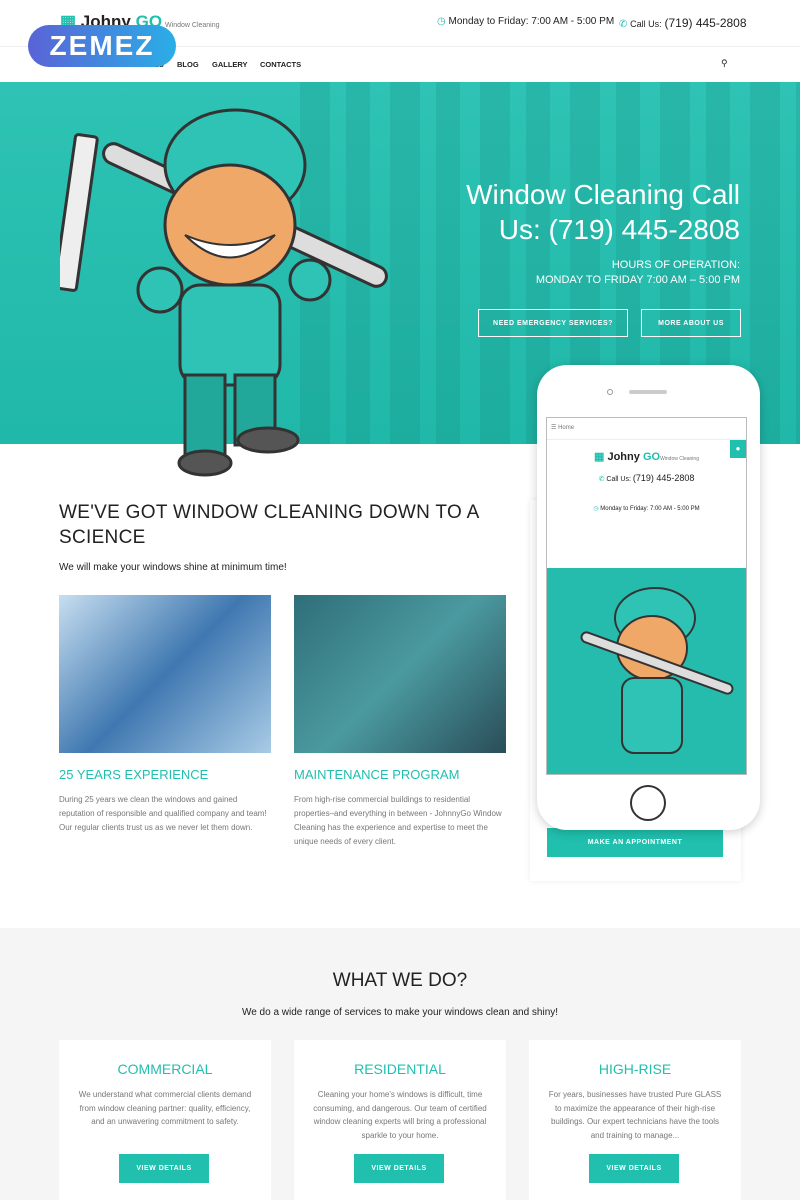  Describe the element at coordinates (400, 980) in the screenshot. I see `services-title: WHAT WE DO?` at that location.